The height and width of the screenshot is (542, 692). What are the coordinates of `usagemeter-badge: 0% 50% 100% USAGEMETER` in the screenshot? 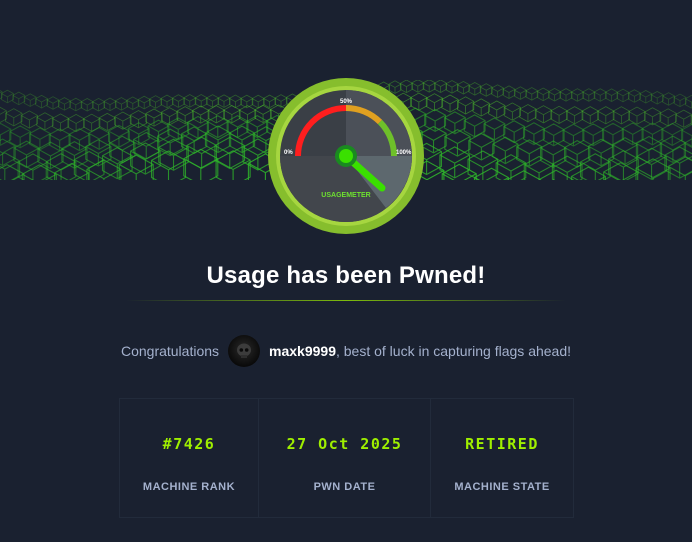 It's located at (346, 156).